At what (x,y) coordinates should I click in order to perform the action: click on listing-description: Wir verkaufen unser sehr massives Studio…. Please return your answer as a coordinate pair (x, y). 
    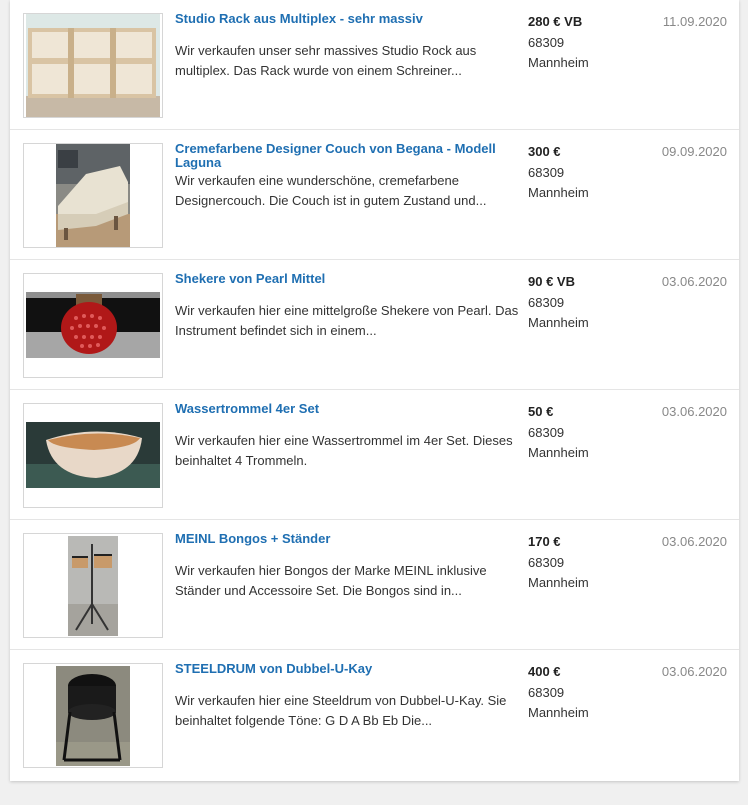
    Looking at the image, I should click on (326, 60).